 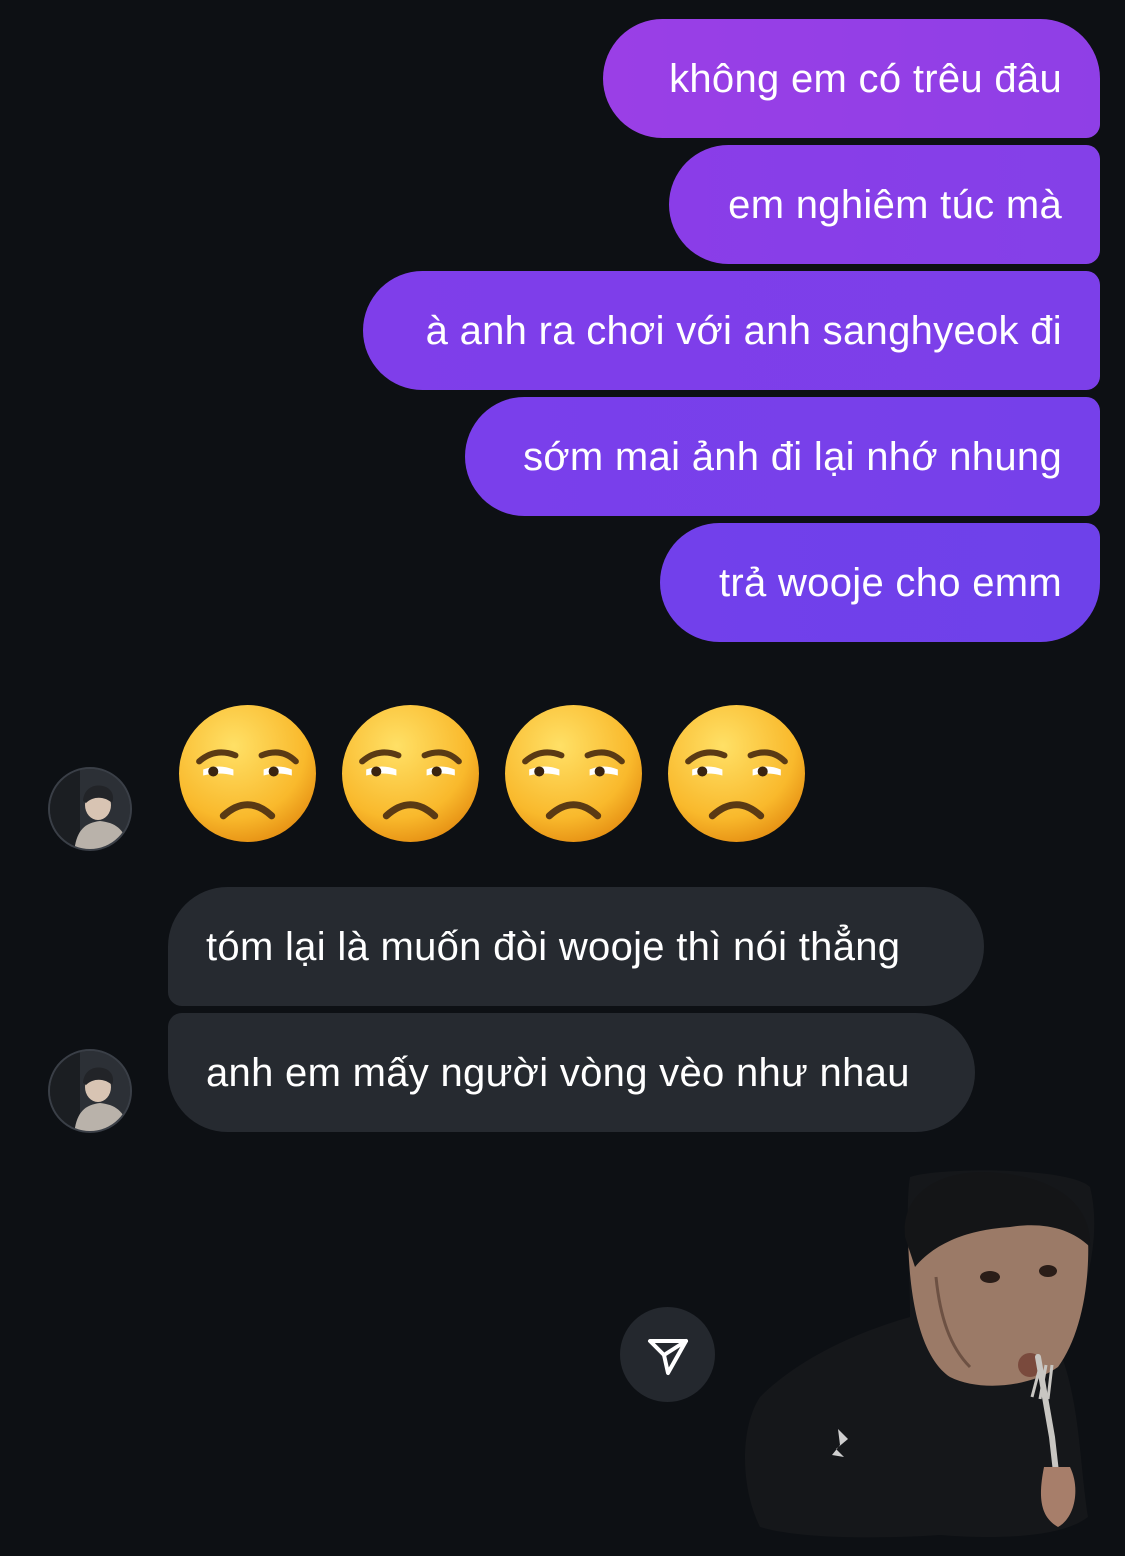 I want to click on outgoing-message: à anh ra chơi với anh sanghyeok đi, so click(x=731, y=330).